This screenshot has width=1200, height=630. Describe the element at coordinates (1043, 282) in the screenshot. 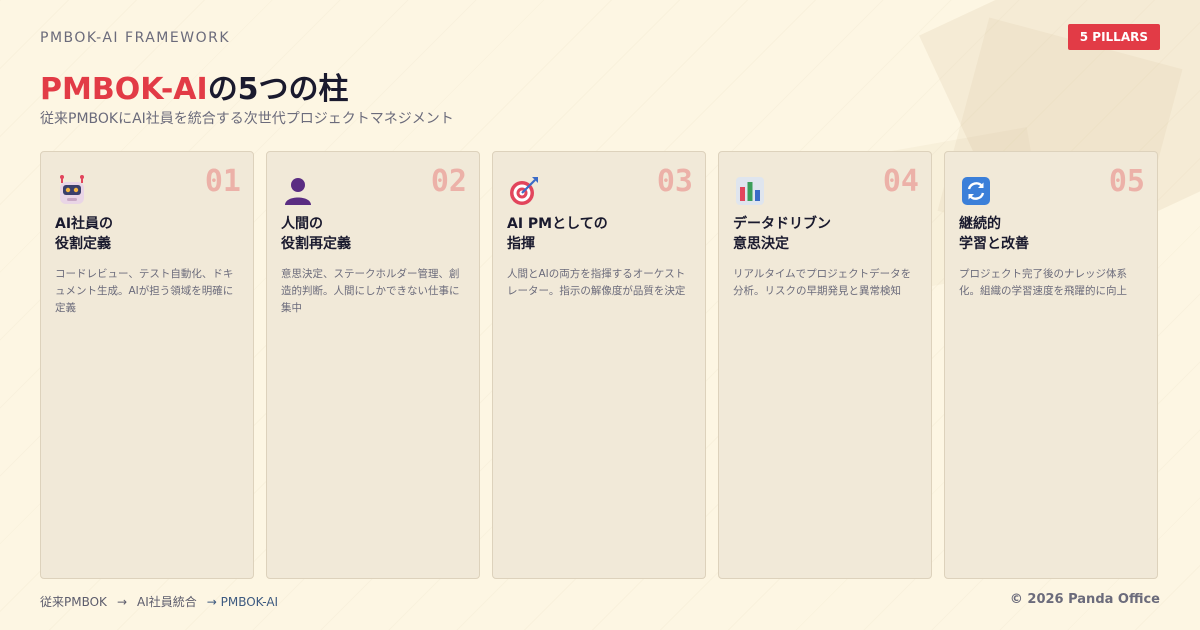

I see `card-description: プロジェクト完了後のナレッジ体系化。組織の学習速度を飛躍的に向上` at that location.